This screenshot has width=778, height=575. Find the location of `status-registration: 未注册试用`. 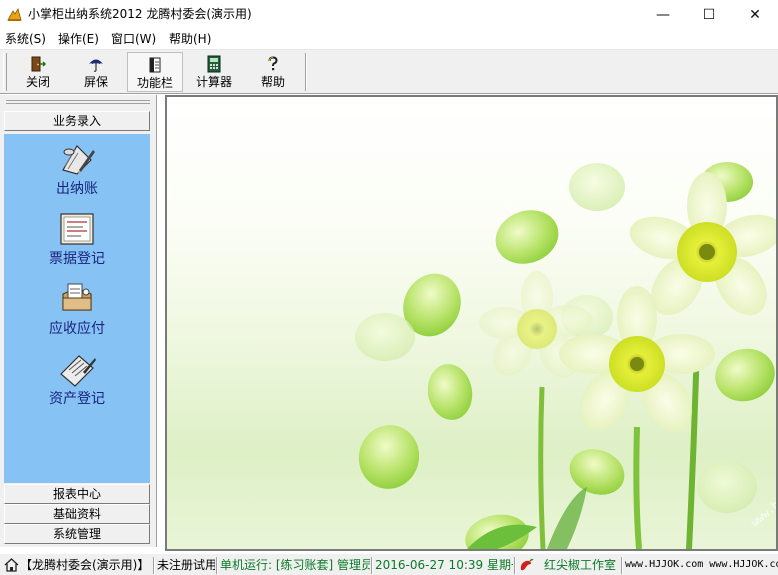

status-registration: 未注册试用 is located at coordinates (186, 565).